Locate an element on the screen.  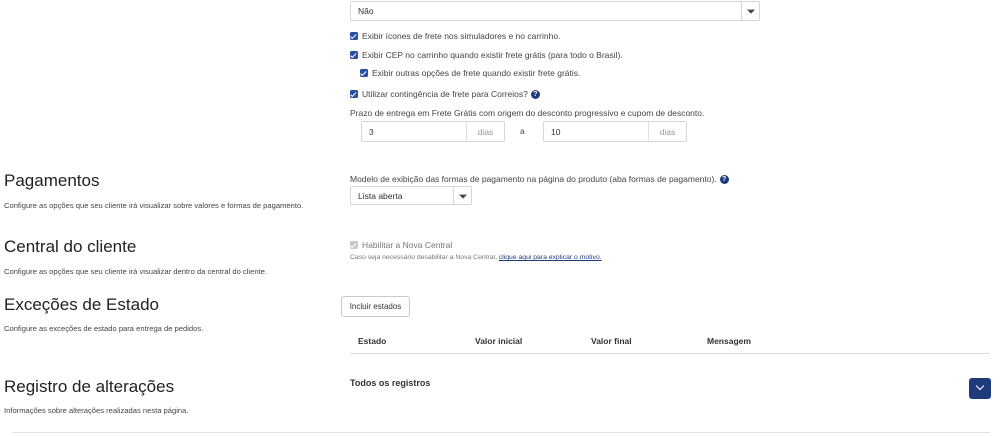
todos-registros: Todos os registros is located at coordinates (390, 383).